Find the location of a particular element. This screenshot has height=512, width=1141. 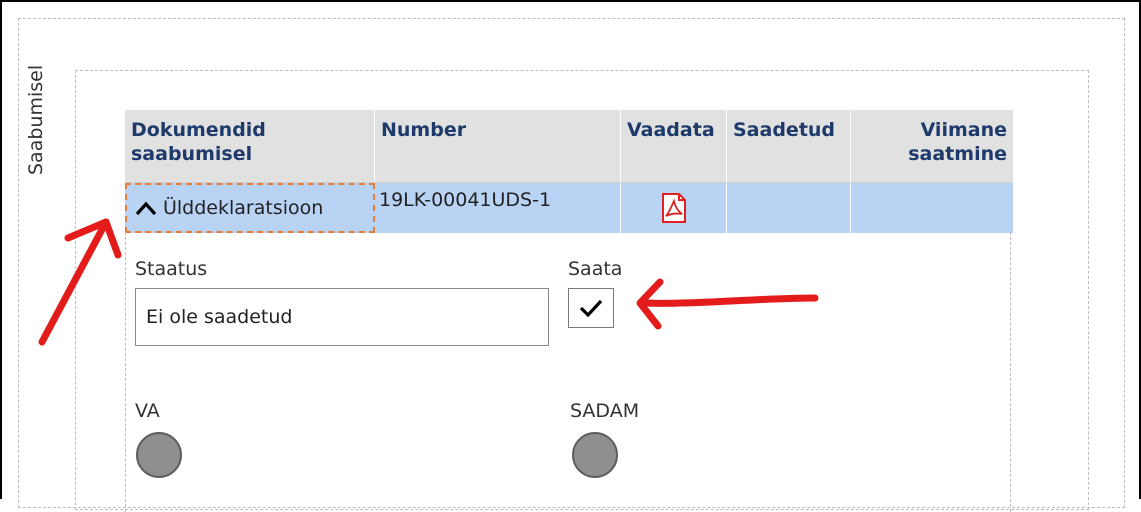

annotation-arrow-left is located at coordinates (74, 282).